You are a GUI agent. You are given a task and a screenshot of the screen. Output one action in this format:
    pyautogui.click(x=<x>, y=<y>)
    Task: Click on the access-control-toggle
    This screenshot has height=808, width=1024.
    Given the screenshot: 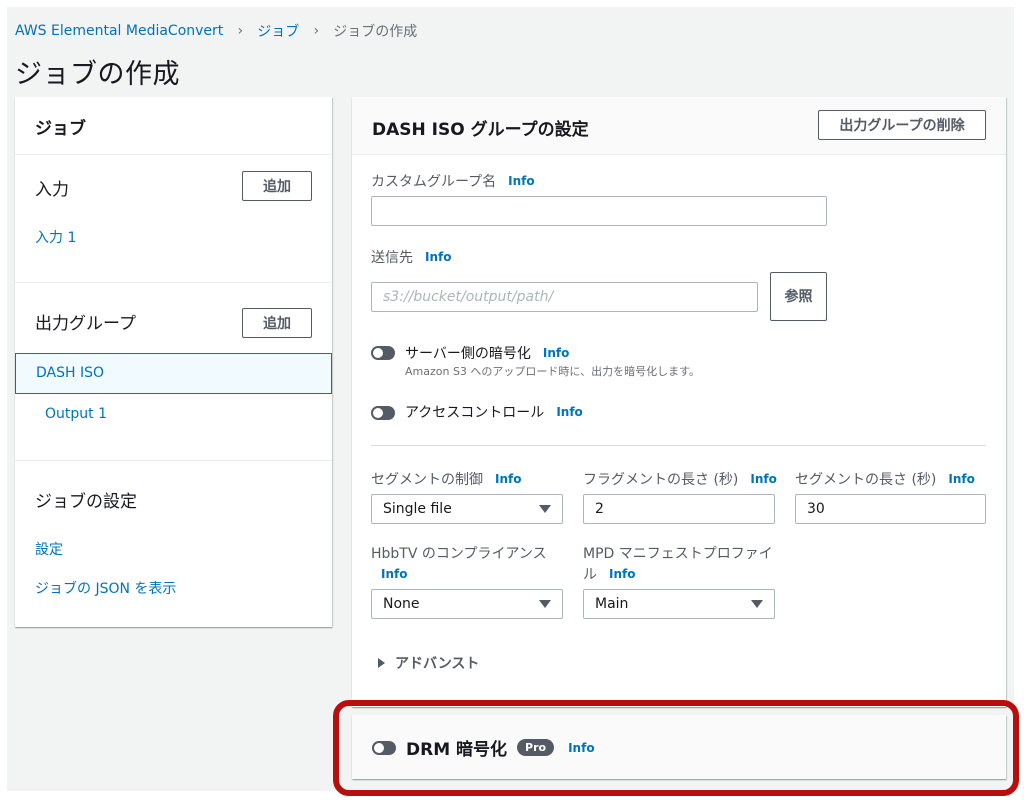 What is the action you would take?
    pyautogui.click(x=383, y=413)
    